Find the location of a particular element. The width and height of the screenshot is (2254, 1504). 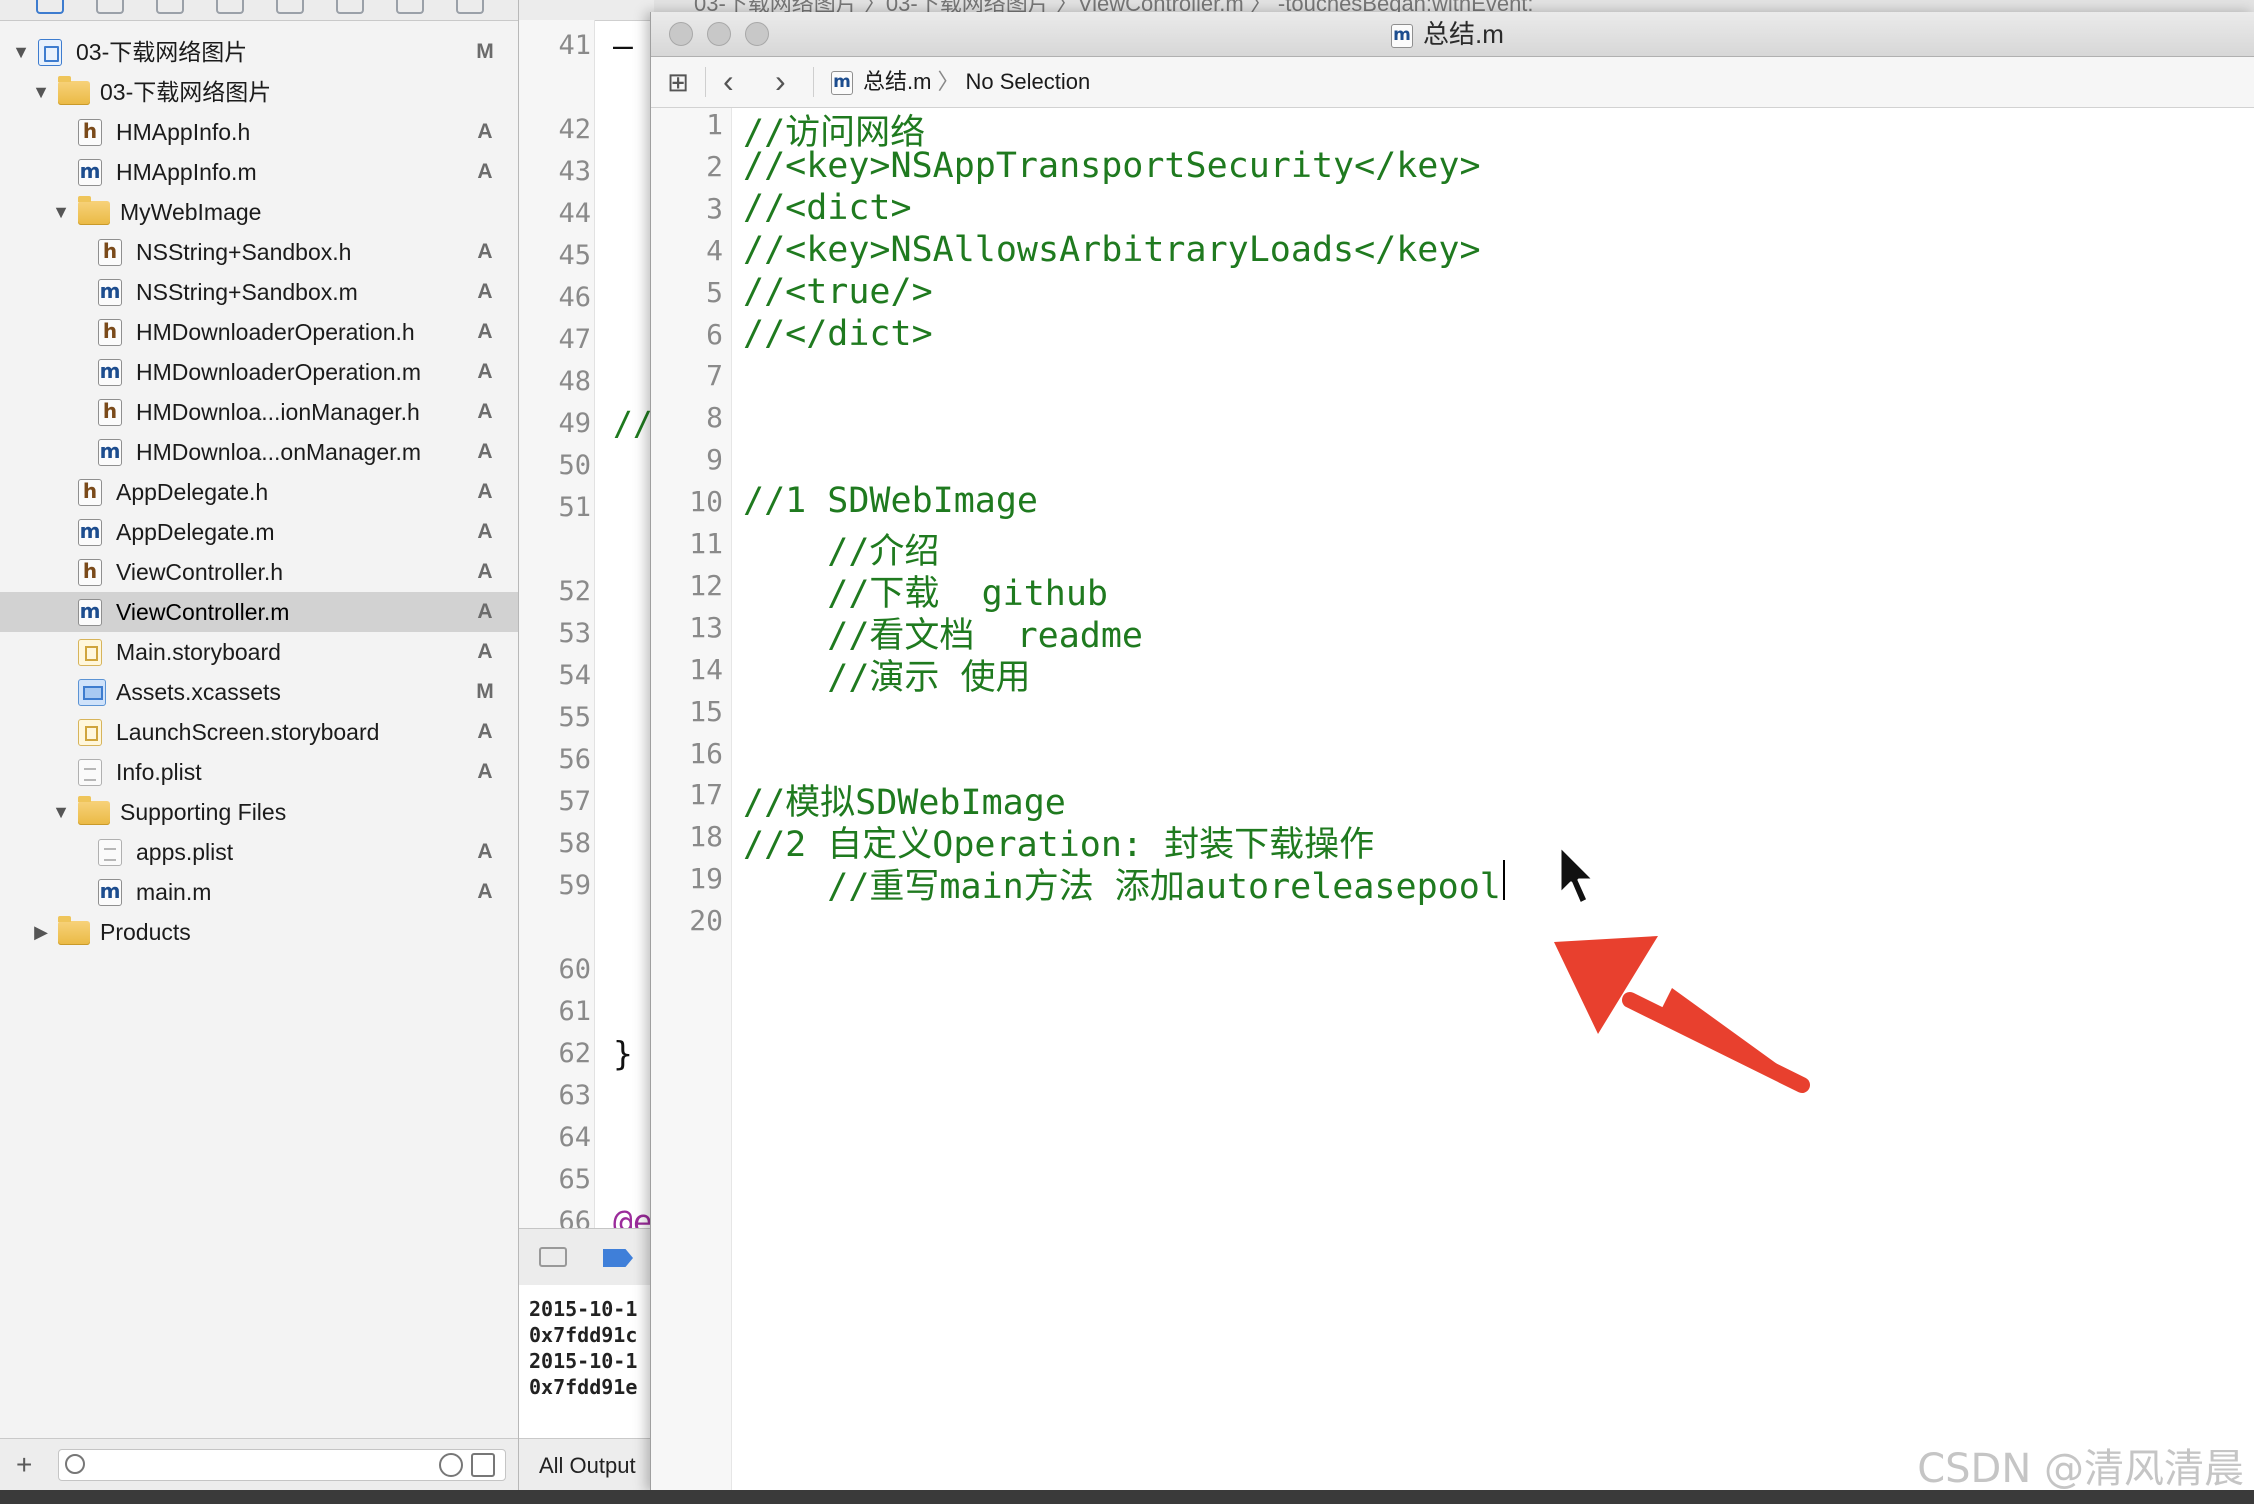

zoom-window-button is located at coordinates (757, 34).